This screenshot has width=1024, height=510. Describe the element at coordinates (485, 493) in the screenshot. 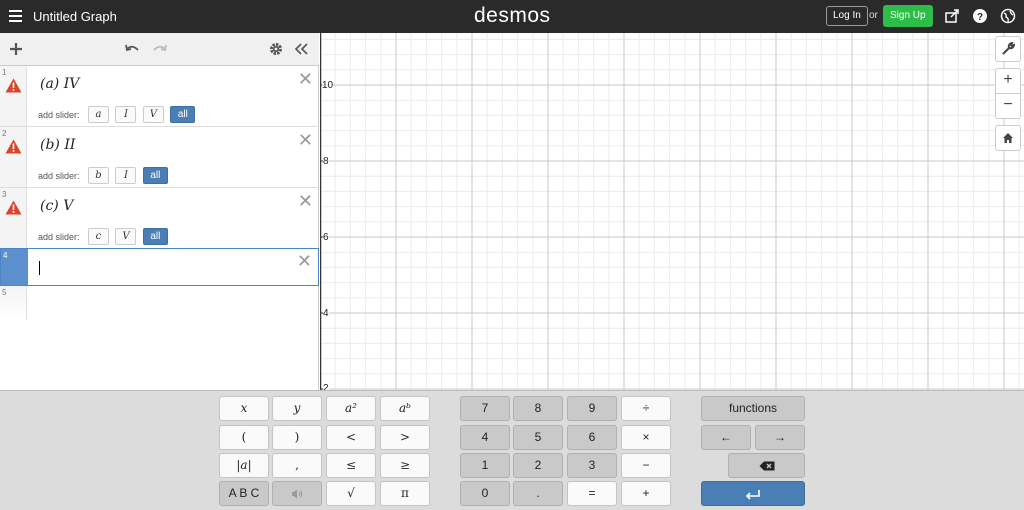

I see `key-0: 0` at that location.